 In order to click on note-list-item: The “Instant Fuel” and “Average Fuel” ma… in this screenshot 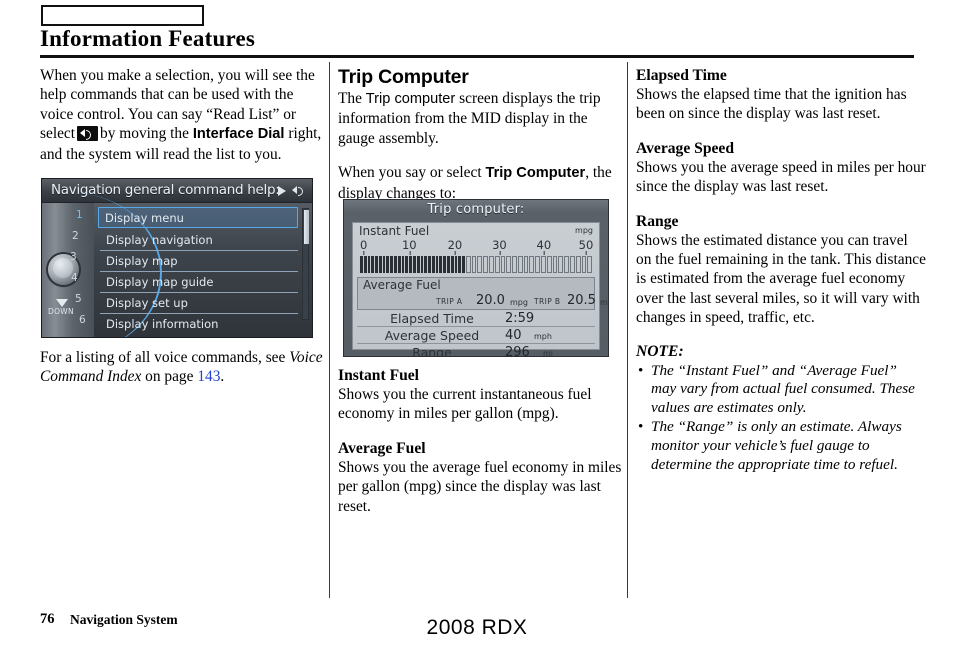, I will do `click(781, 390)`.